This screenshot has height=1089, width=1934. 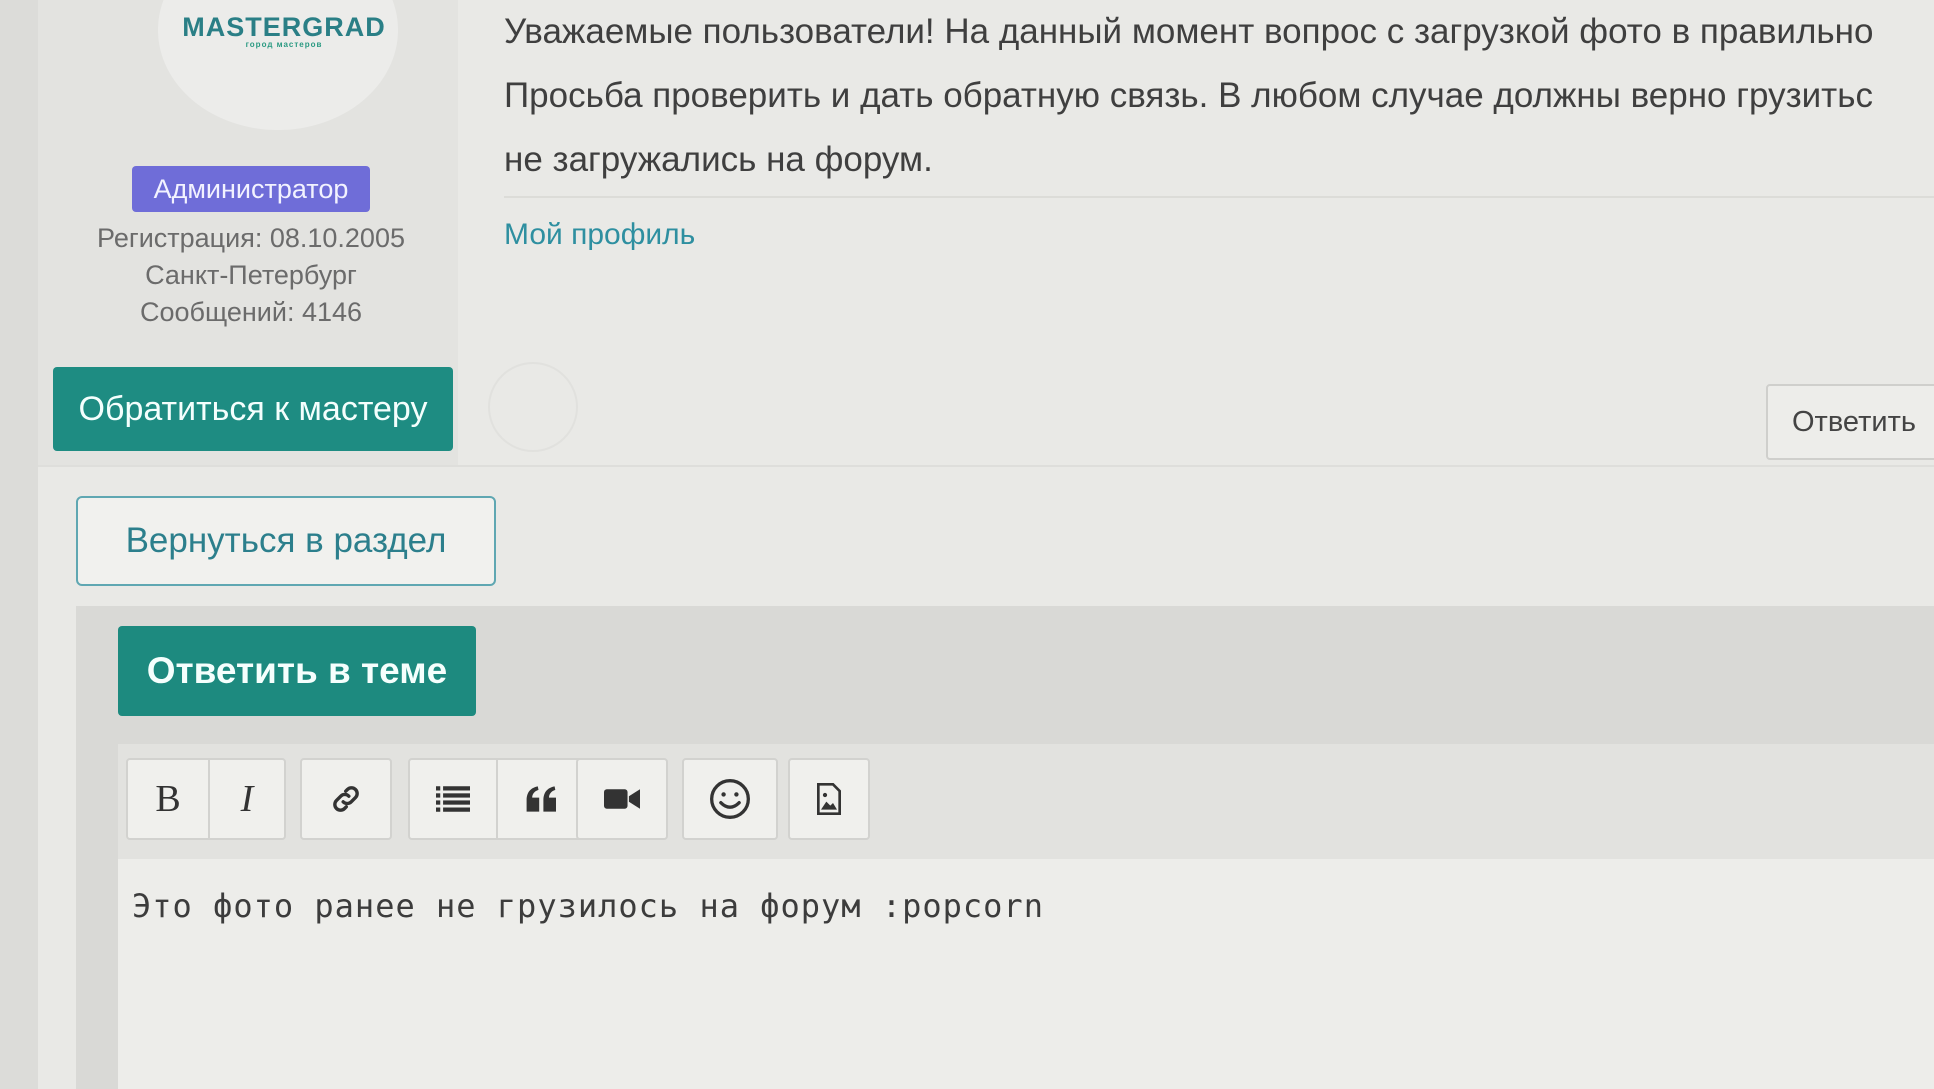 I want to click on list-button, so click(x=454, y=799).